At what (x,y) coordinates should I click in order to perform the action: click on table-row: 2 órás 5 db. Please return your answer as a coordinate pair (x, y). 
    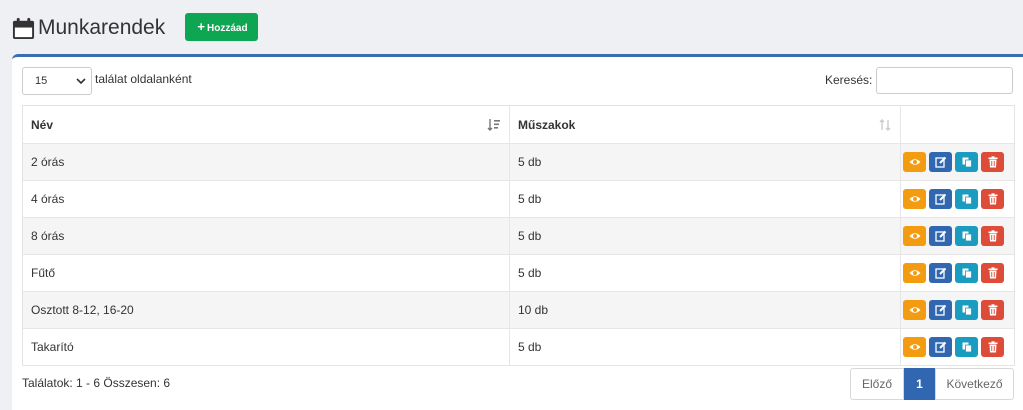
    Looking at the image, I should click on (518, 162).